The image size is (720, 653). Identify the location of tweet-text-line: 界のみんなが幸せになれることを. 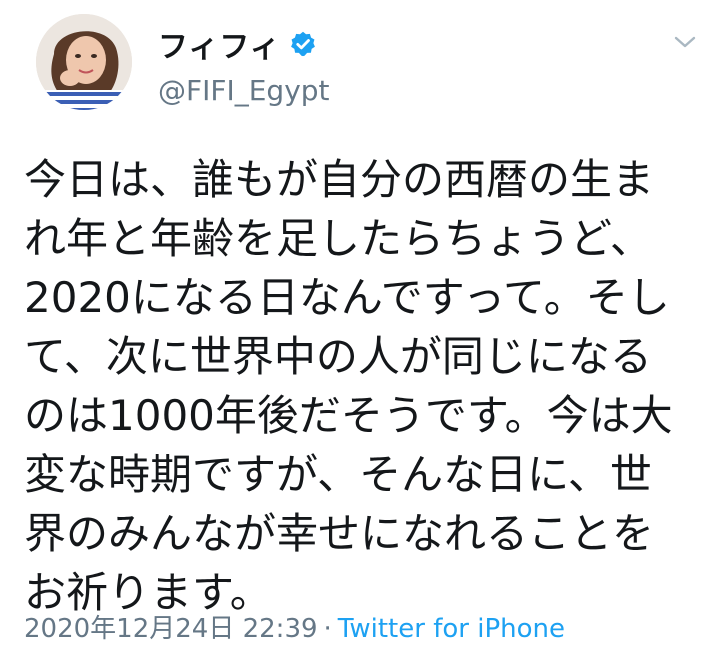
(339, 533).